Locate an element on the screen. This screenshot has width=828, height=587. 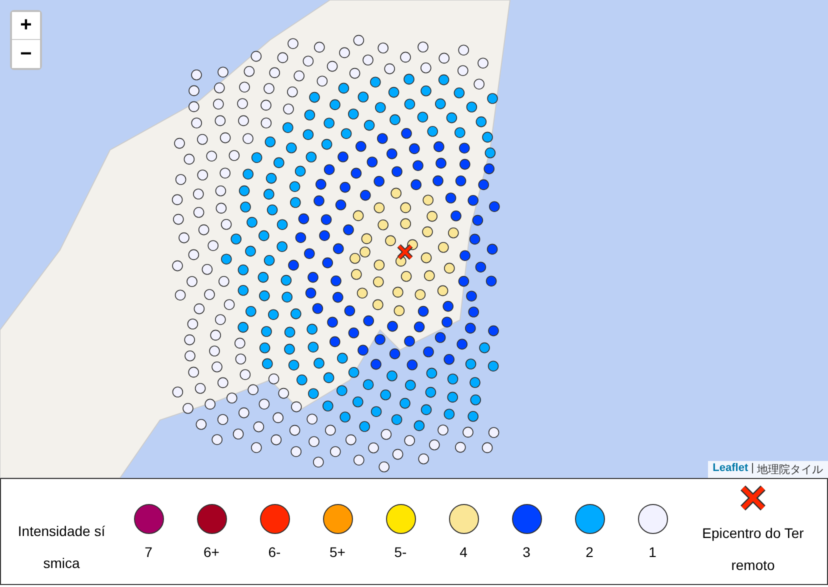
epicenter-label: Epicentro do Terremoto is located at coordinates (753, 549).